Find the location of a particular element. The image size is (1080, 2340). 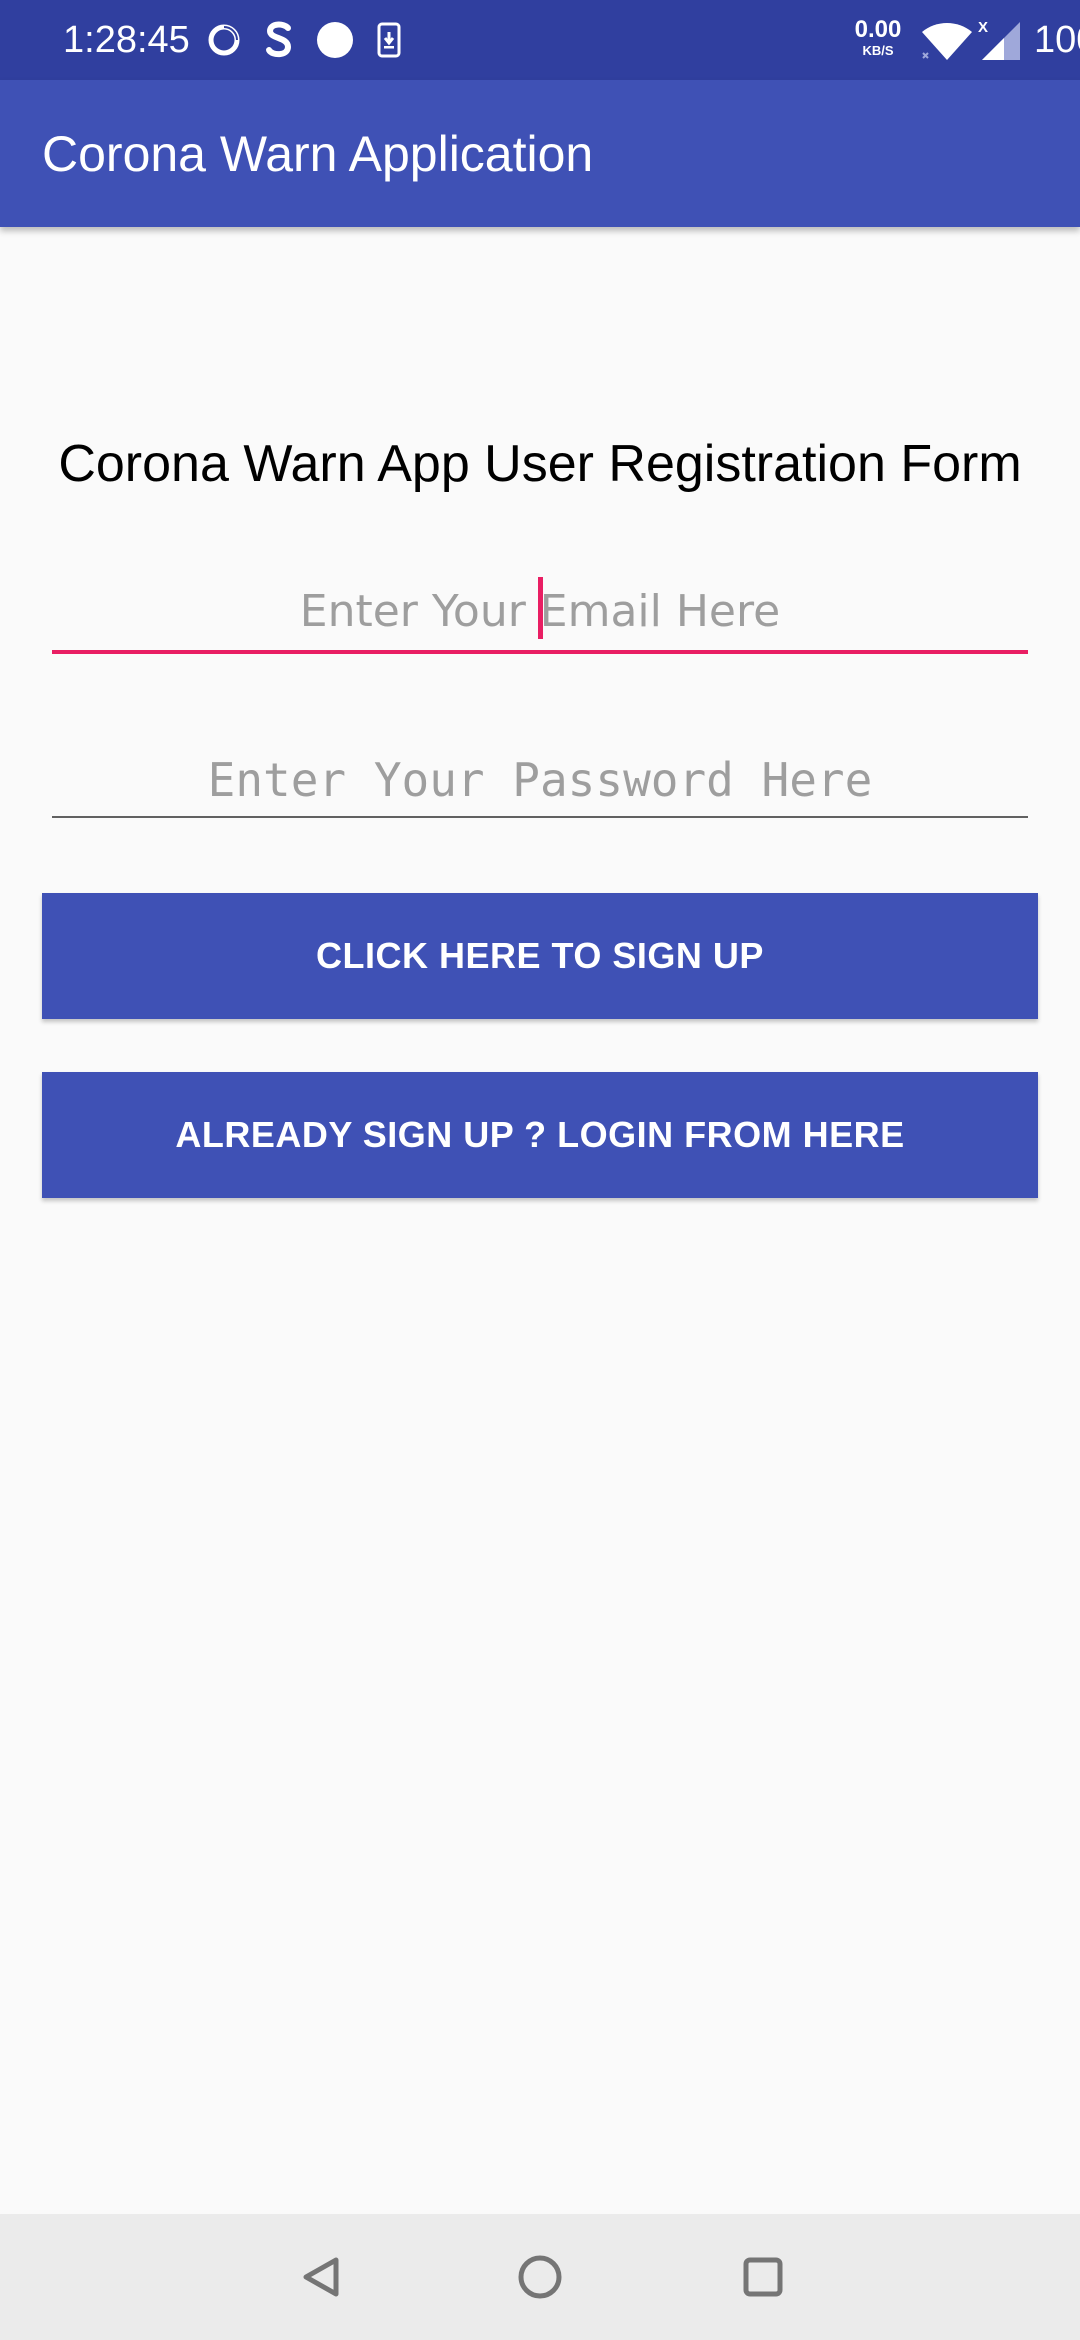

back-icon is located at coordinates (321, 2277).